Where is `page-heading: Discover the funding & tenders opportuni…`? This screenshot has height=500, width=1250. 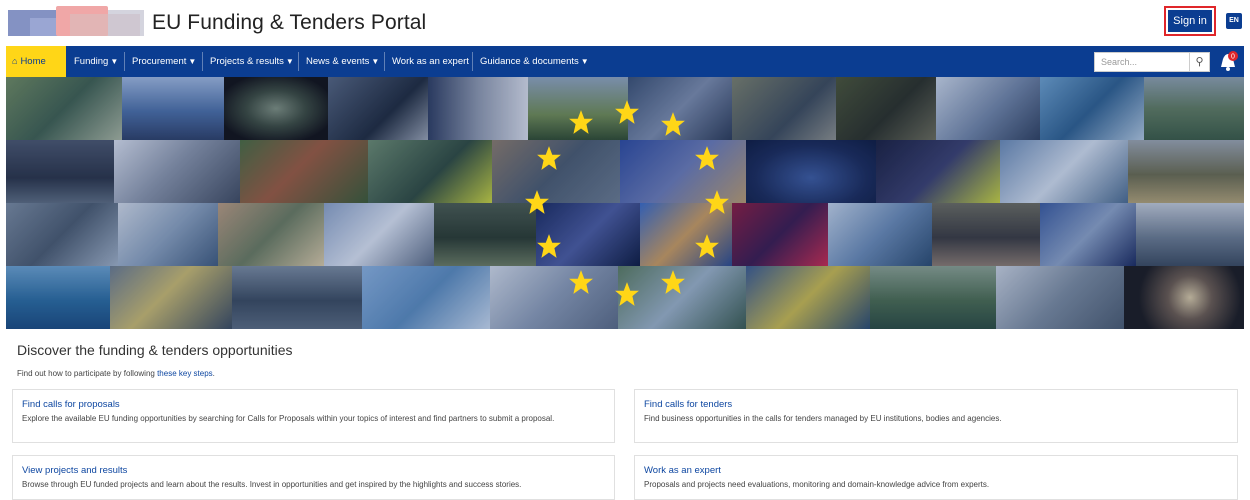 page-heading: Discover the funding & tenders opportuni… is located at coordinates (155, 350).